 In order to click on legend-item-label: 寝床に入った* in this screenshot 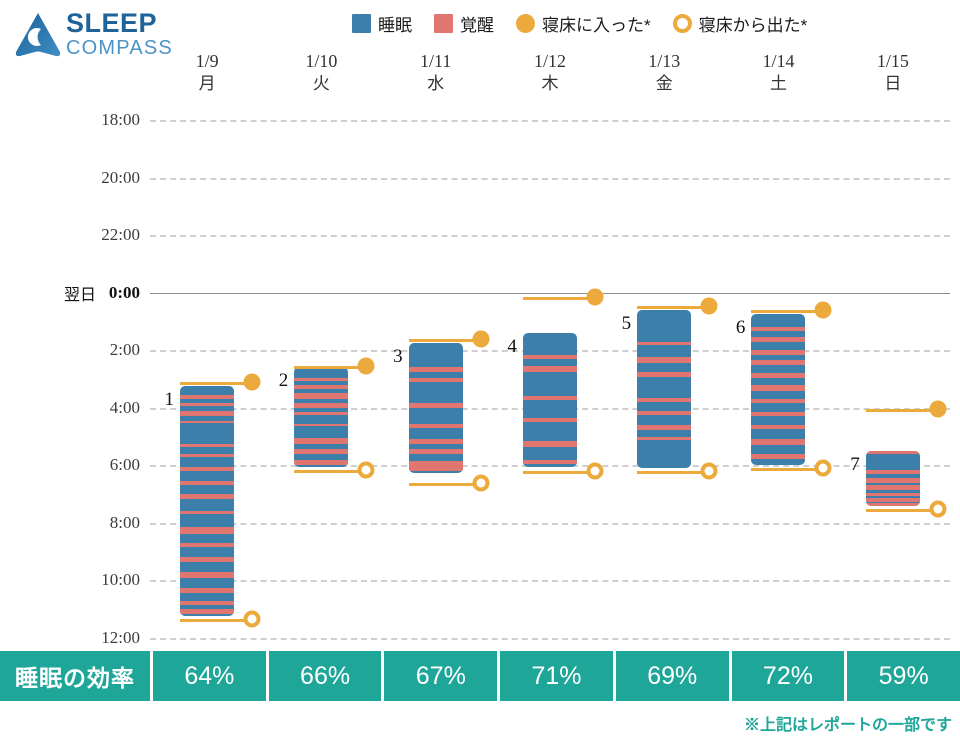, I will do `click(596, 25)`.